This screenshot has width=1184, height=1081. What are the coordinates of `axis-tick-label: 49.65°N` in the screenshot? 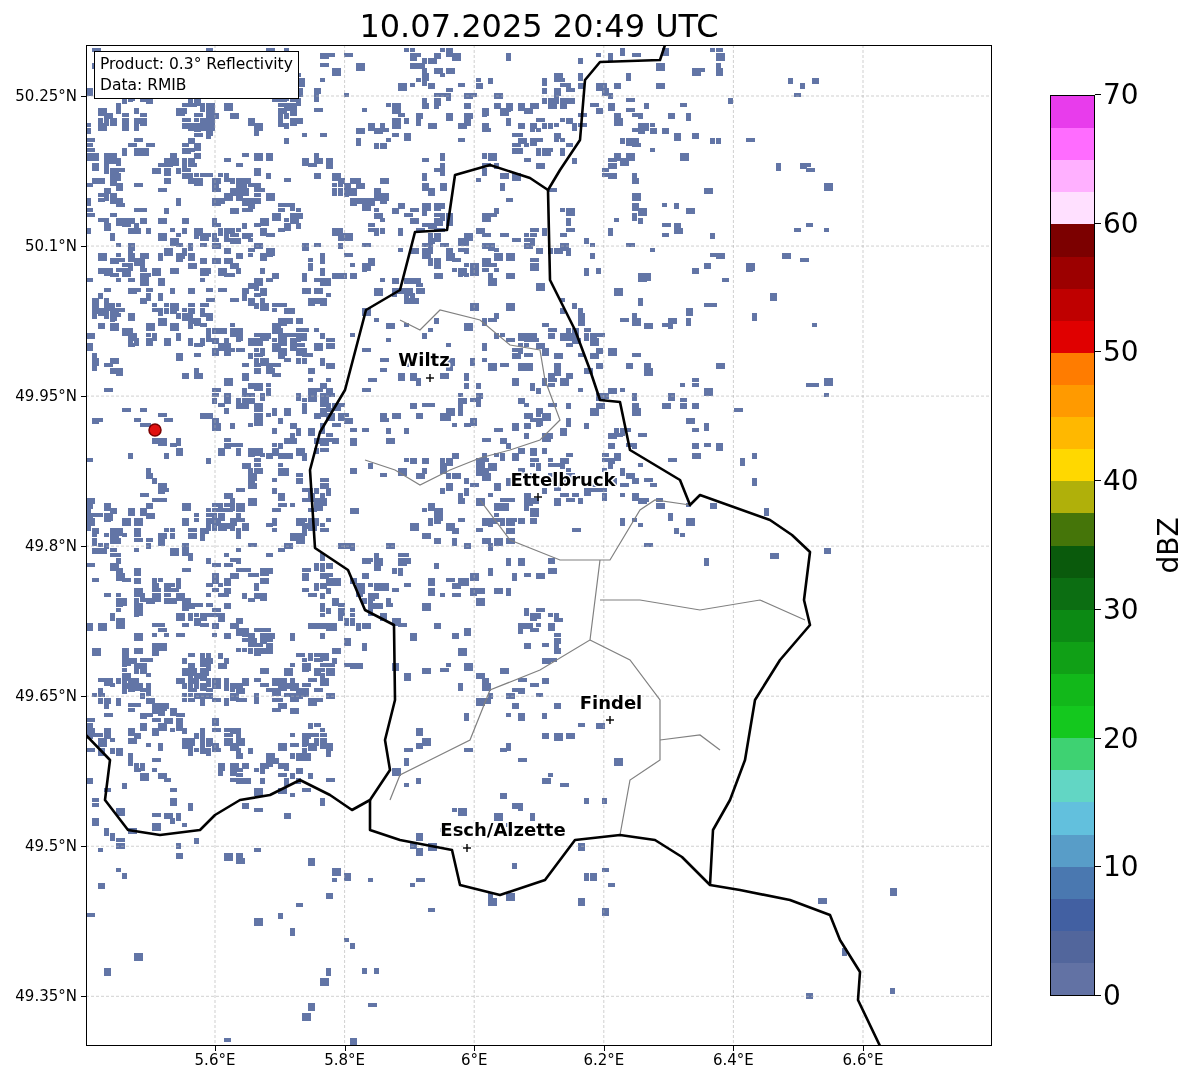 It's located at (46, 696).